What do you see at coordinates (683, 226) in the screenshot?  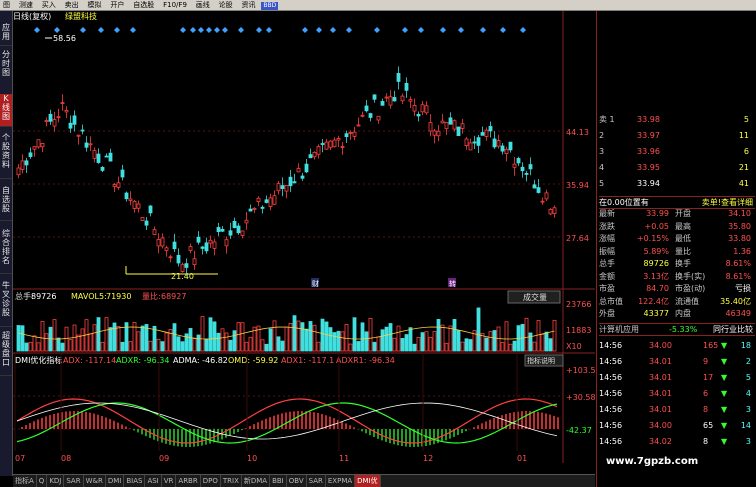 I see `field-label: 最高` at bounding box center [683, 226].